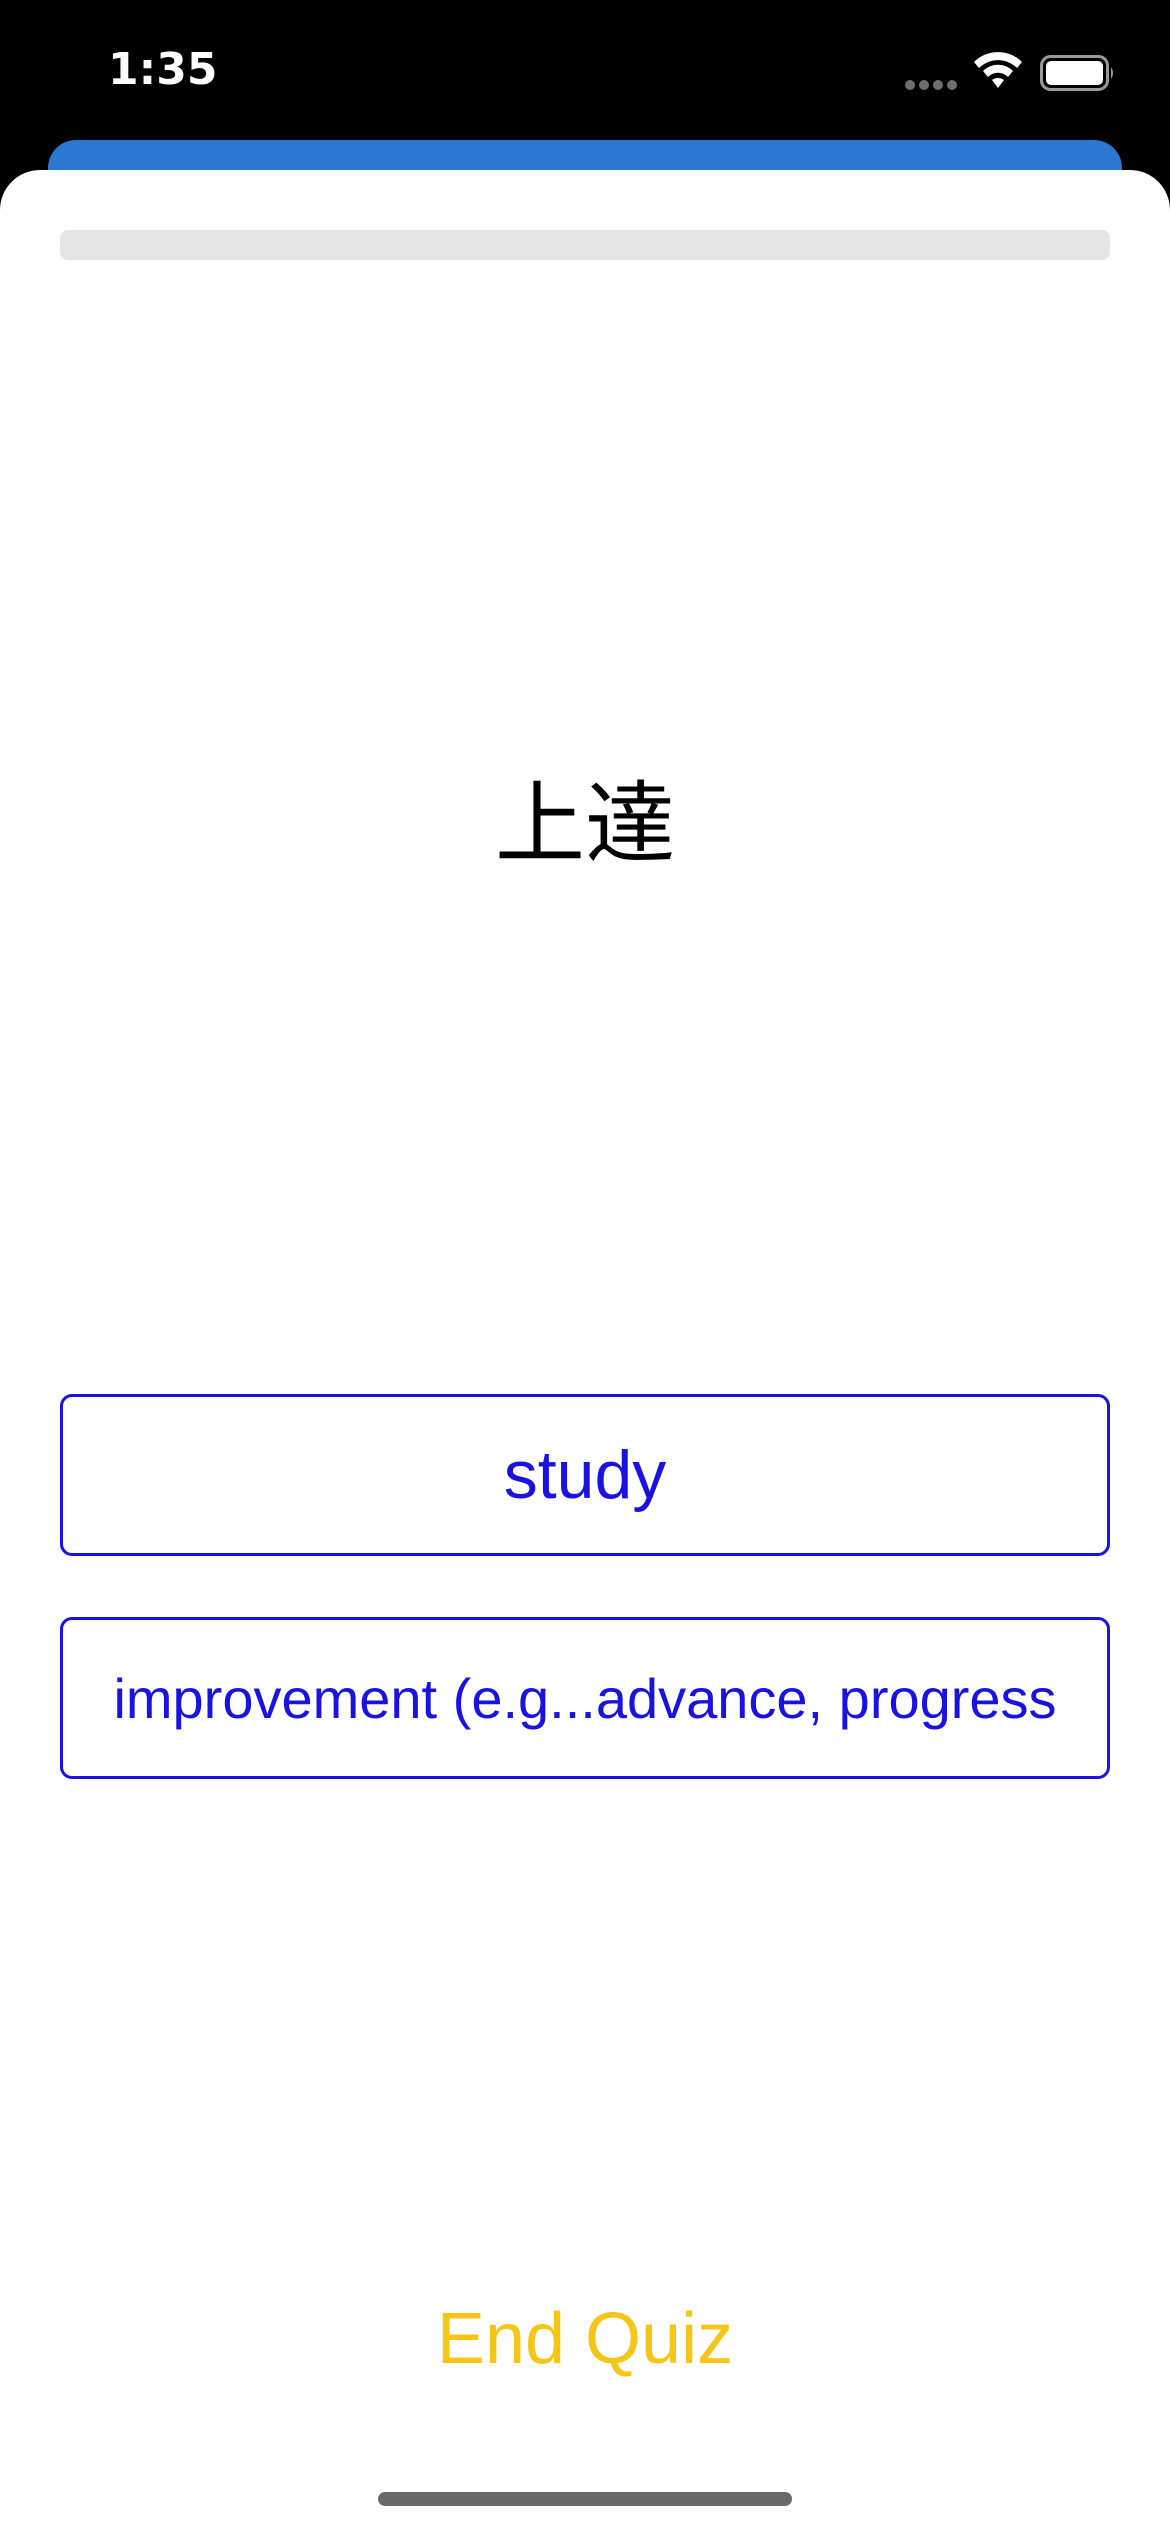  What do you see at coordinates (585, 2499) in the screenshot?
I see `home-indicator` at bounding box center [585, 2499].